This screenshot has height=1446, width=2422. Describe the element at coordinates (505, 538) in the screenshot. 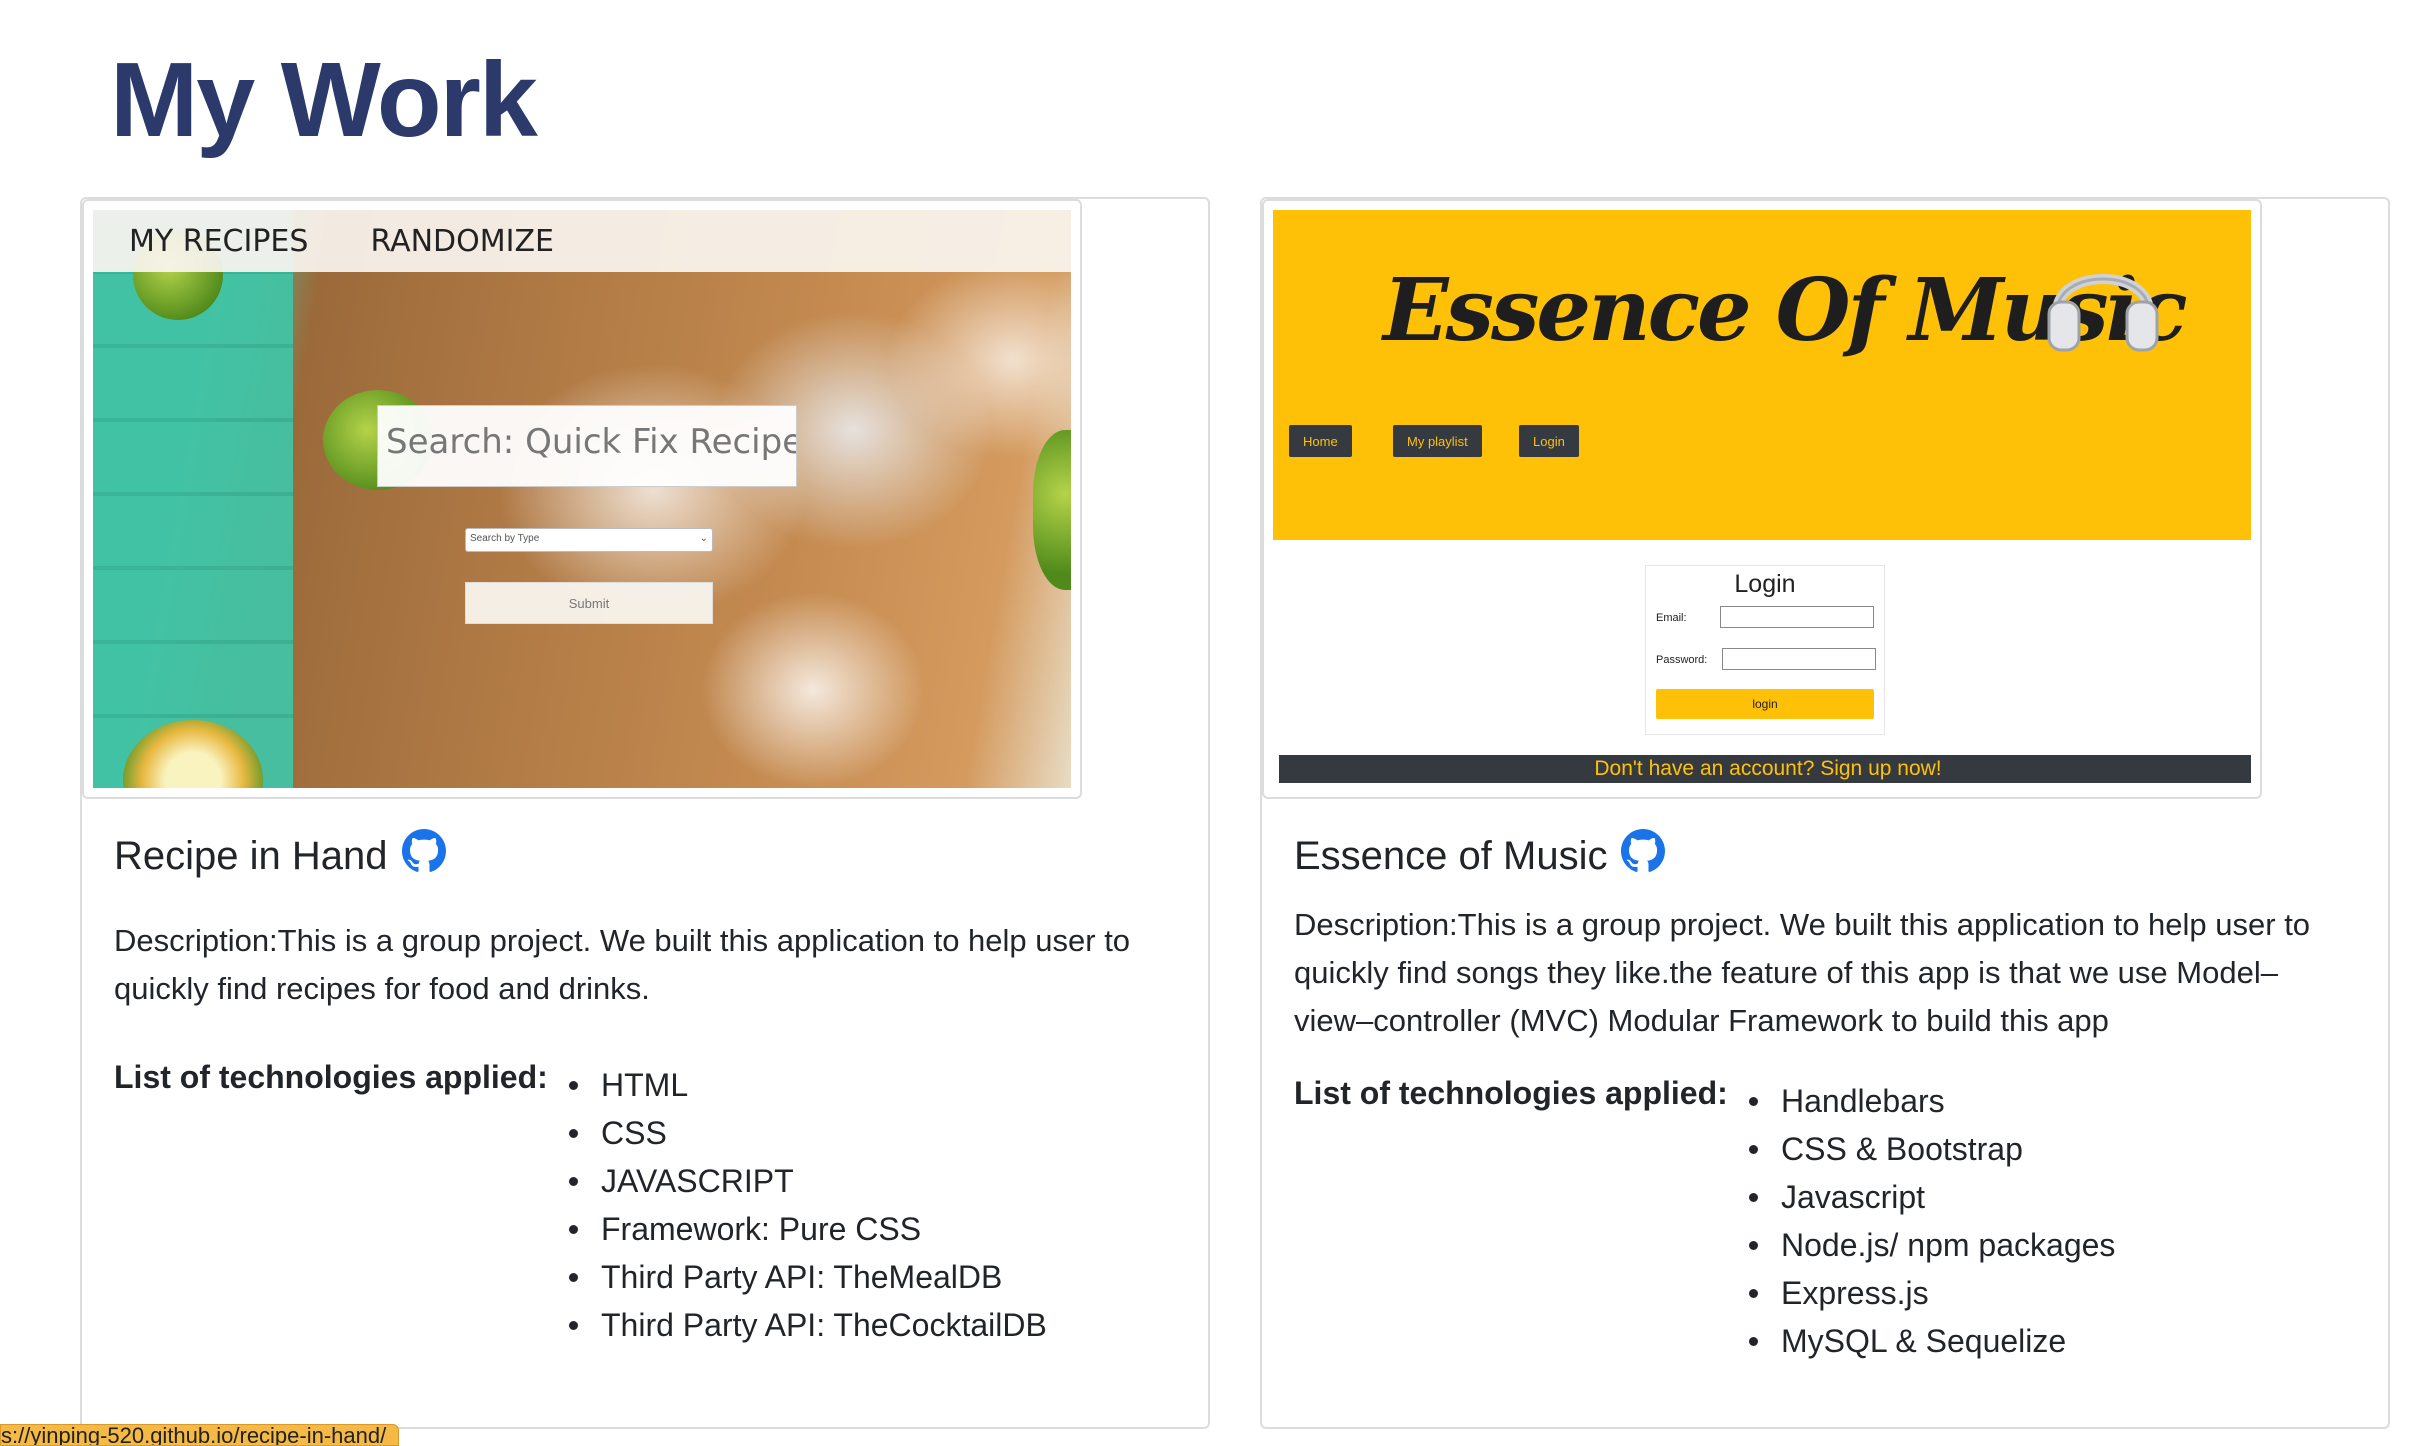

I see `recipe-type-select-label: Search by Type` at that location.